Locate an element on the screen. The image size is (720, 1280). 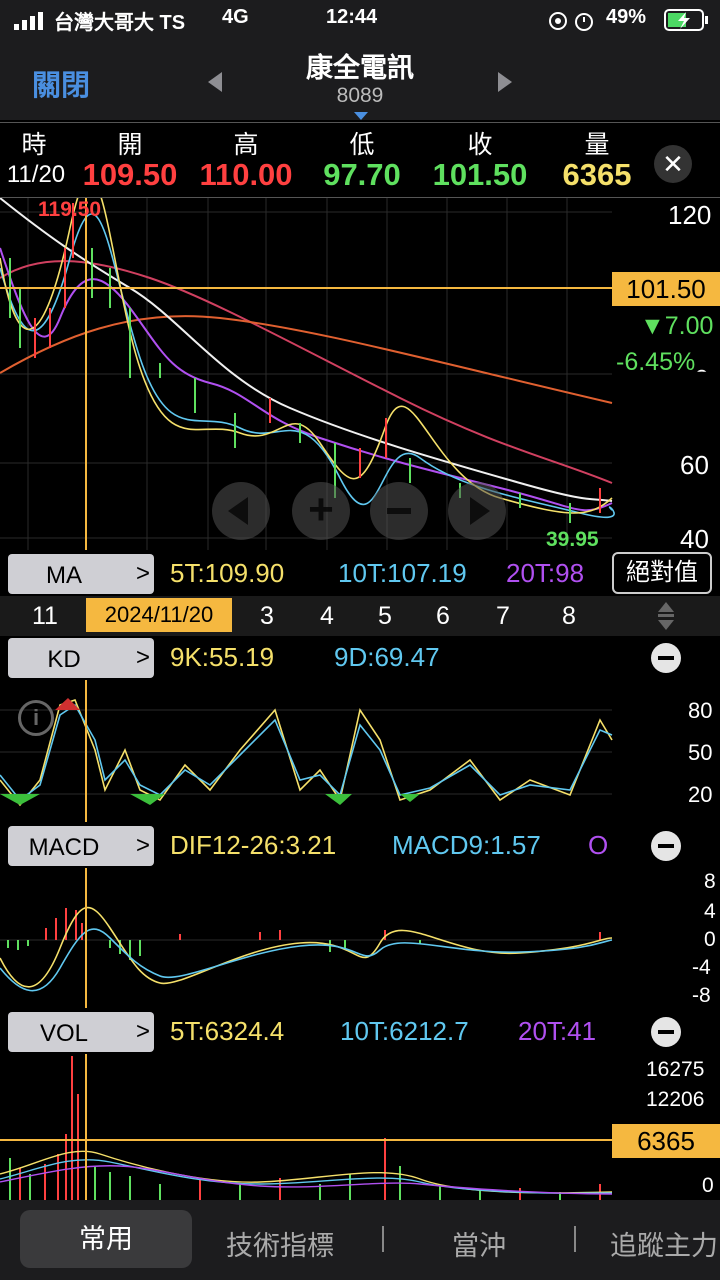
header-close: 收 is located at coordinates (480, 145).